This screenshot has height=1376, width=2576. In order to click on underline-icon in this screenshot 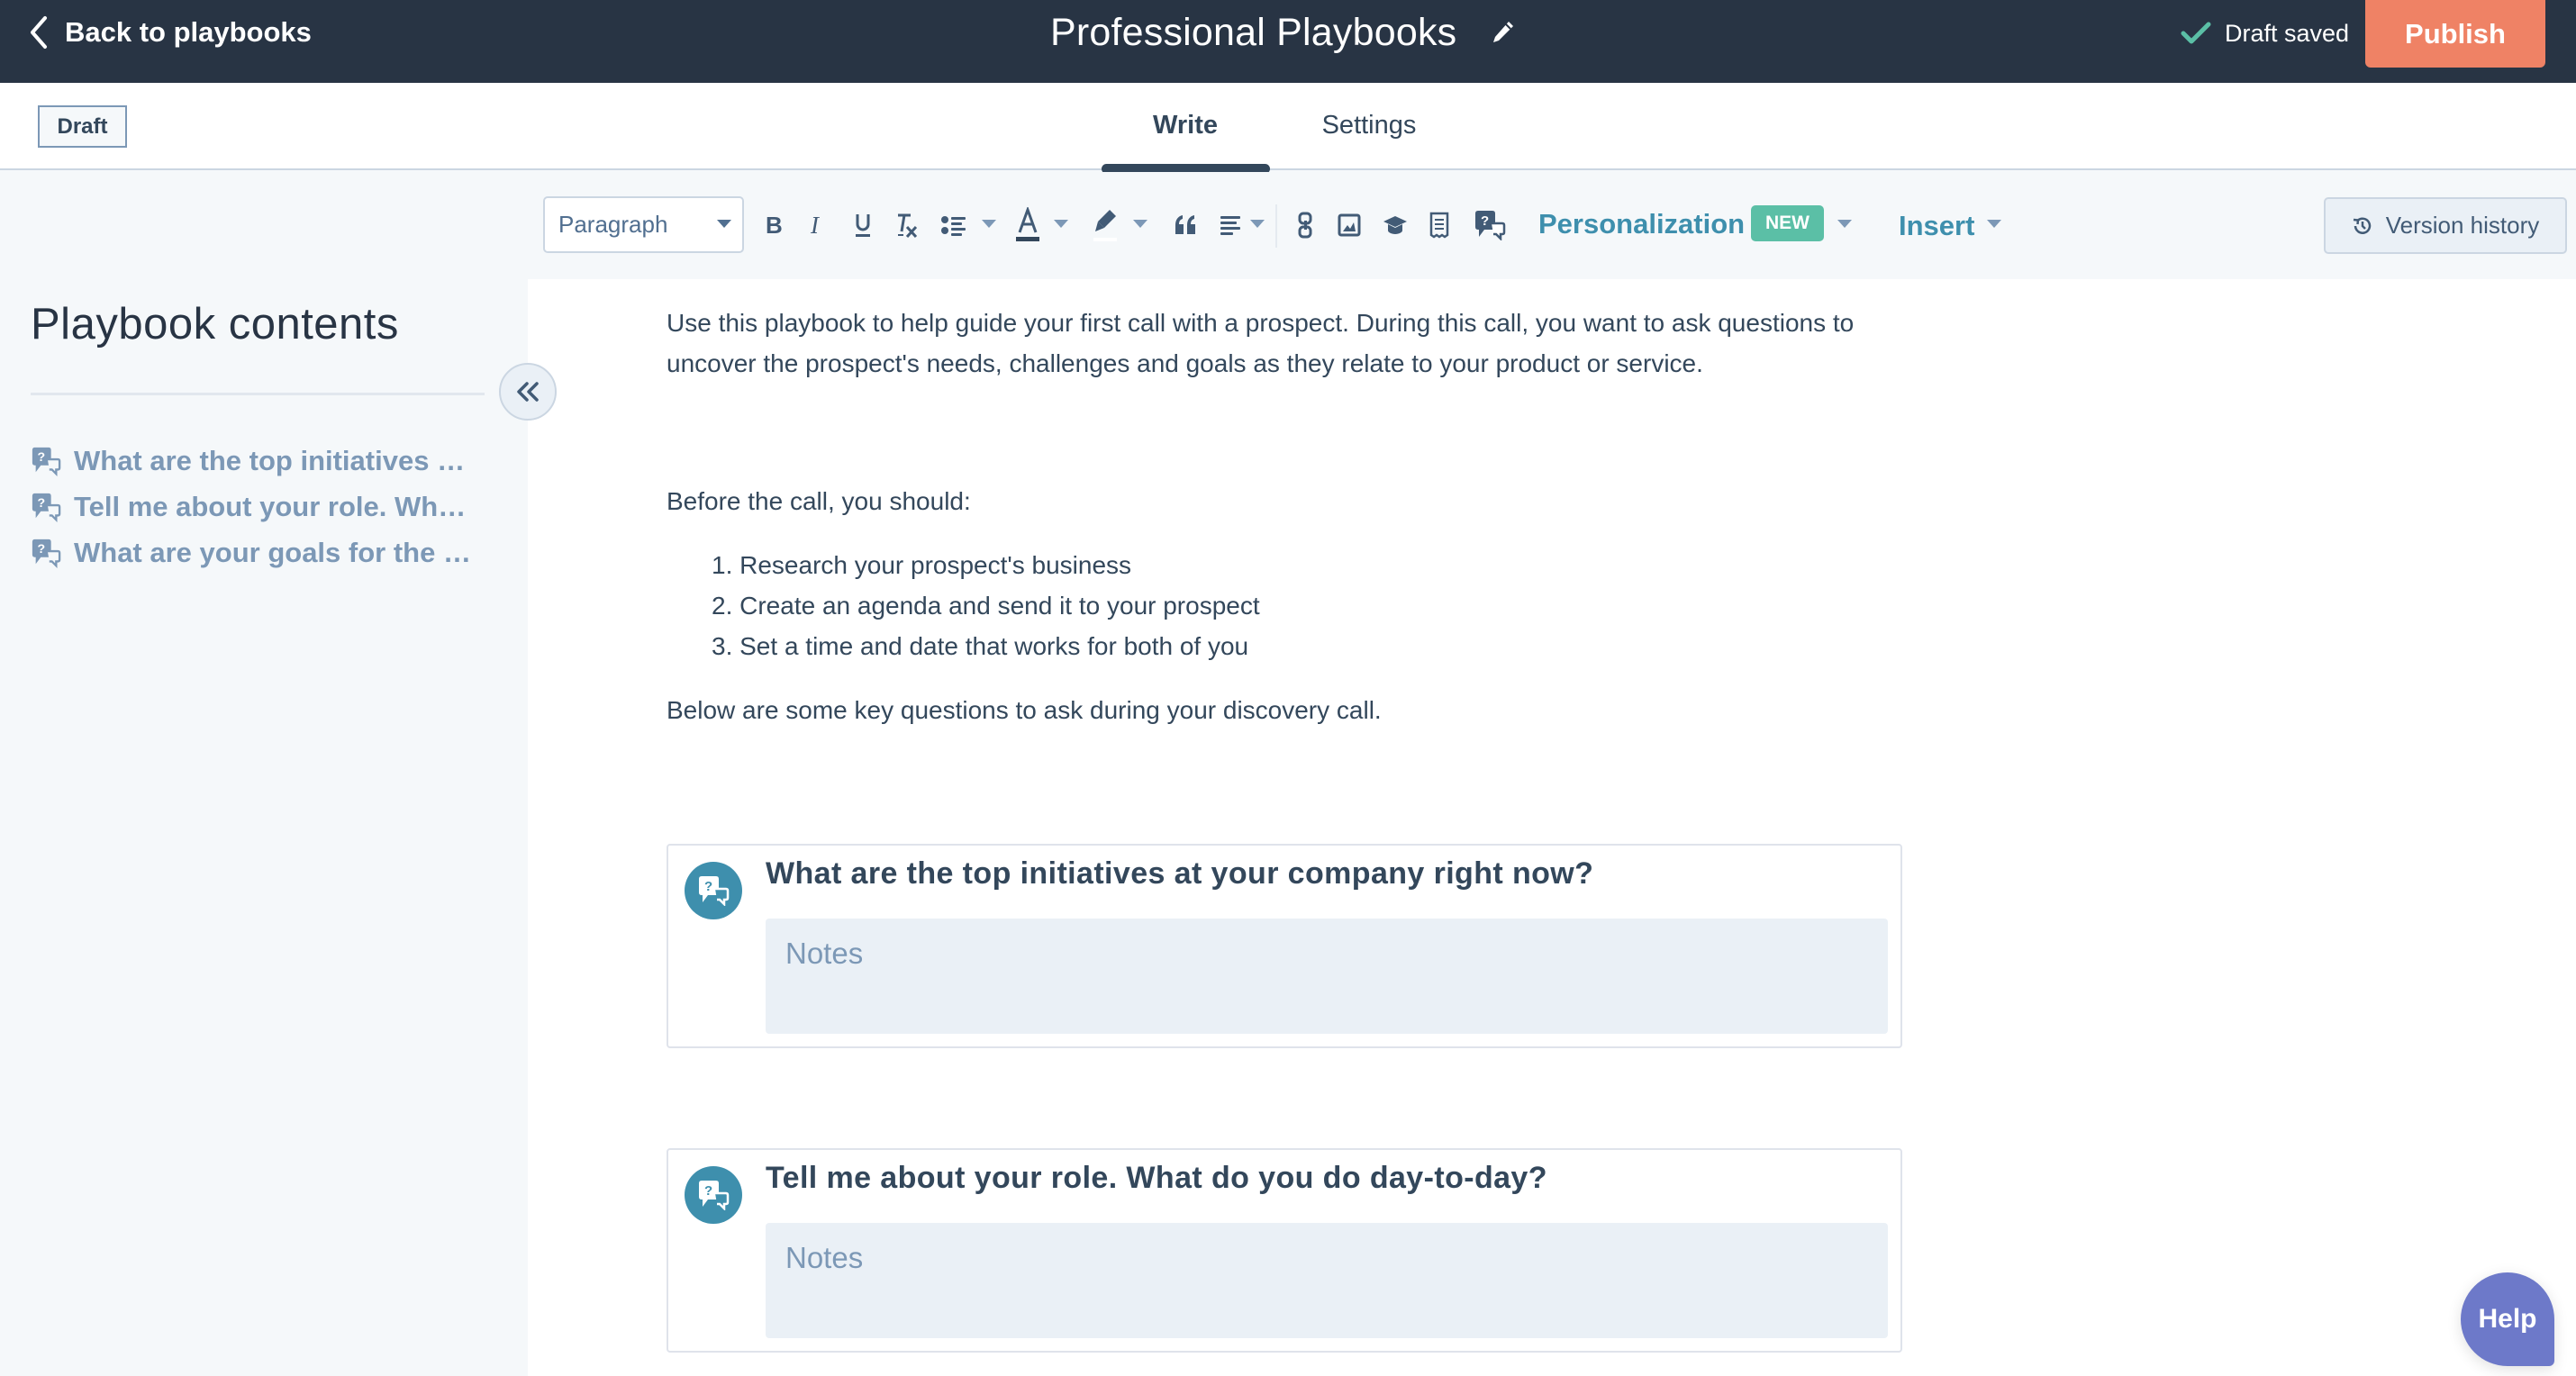, I will do `click(863, 225)`.